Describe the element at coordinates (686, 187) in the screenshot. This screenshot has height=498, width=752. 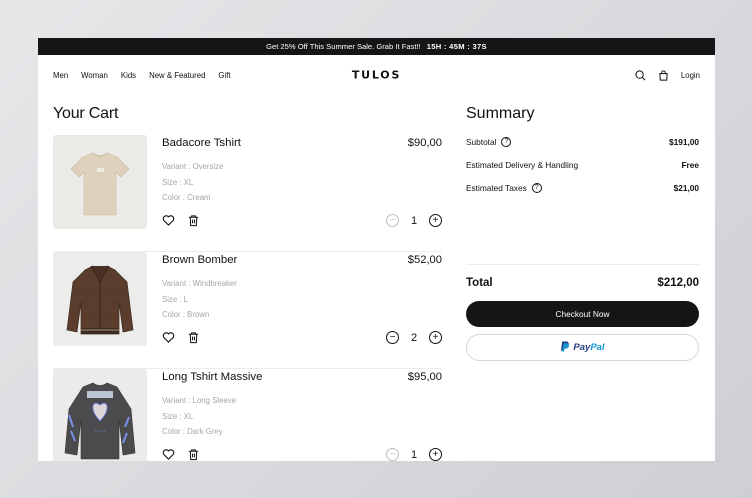
I see `taxes-value: $21,00` at that location.